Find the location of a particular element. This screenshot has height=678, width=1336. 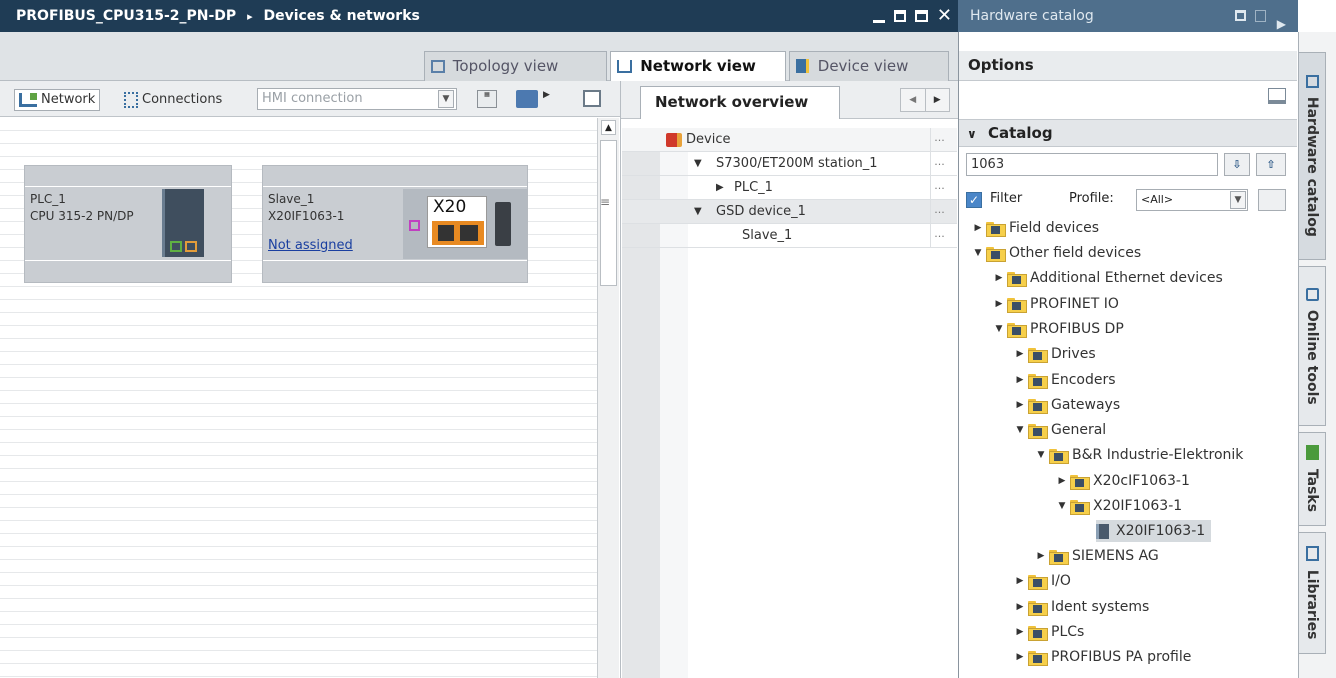

tree-item-ident-systems: ▶ Ident systems is located at coordinates (1082, 607).